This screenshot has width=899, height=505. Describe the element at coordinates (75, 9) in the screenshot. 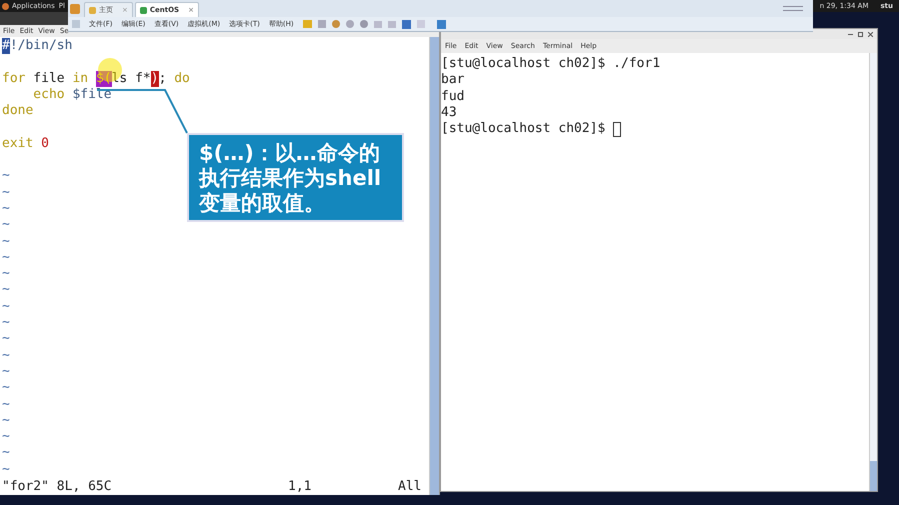

I see `vm-icon` at that location.